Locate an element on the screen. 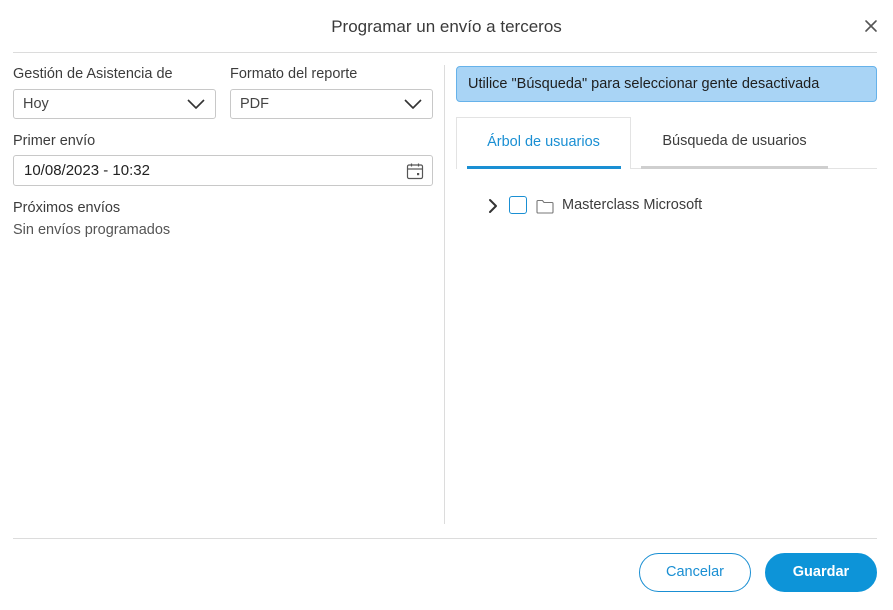 This screenshot has width=893, height=610. formato-select: PDF is located at coordinates (331, 104).